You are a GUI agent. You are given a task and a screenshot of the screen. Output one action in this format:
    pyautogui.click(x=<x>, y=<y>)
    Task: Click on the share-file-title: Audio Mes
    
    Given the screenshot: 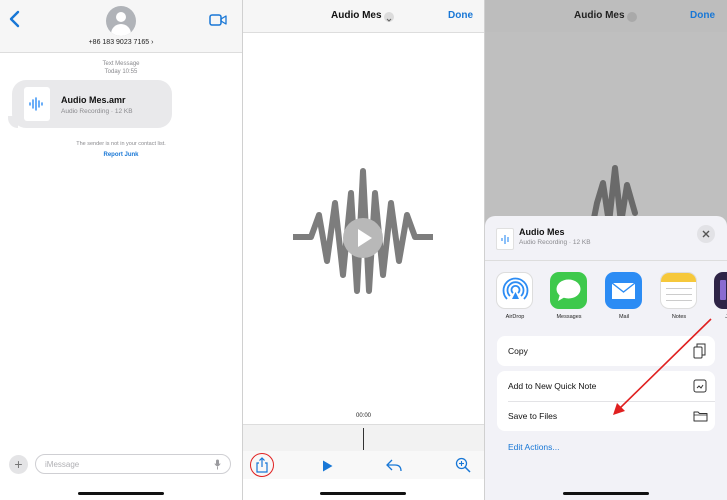 What is the action you would take?
    pyautogui.click(x=542, y=232)
    